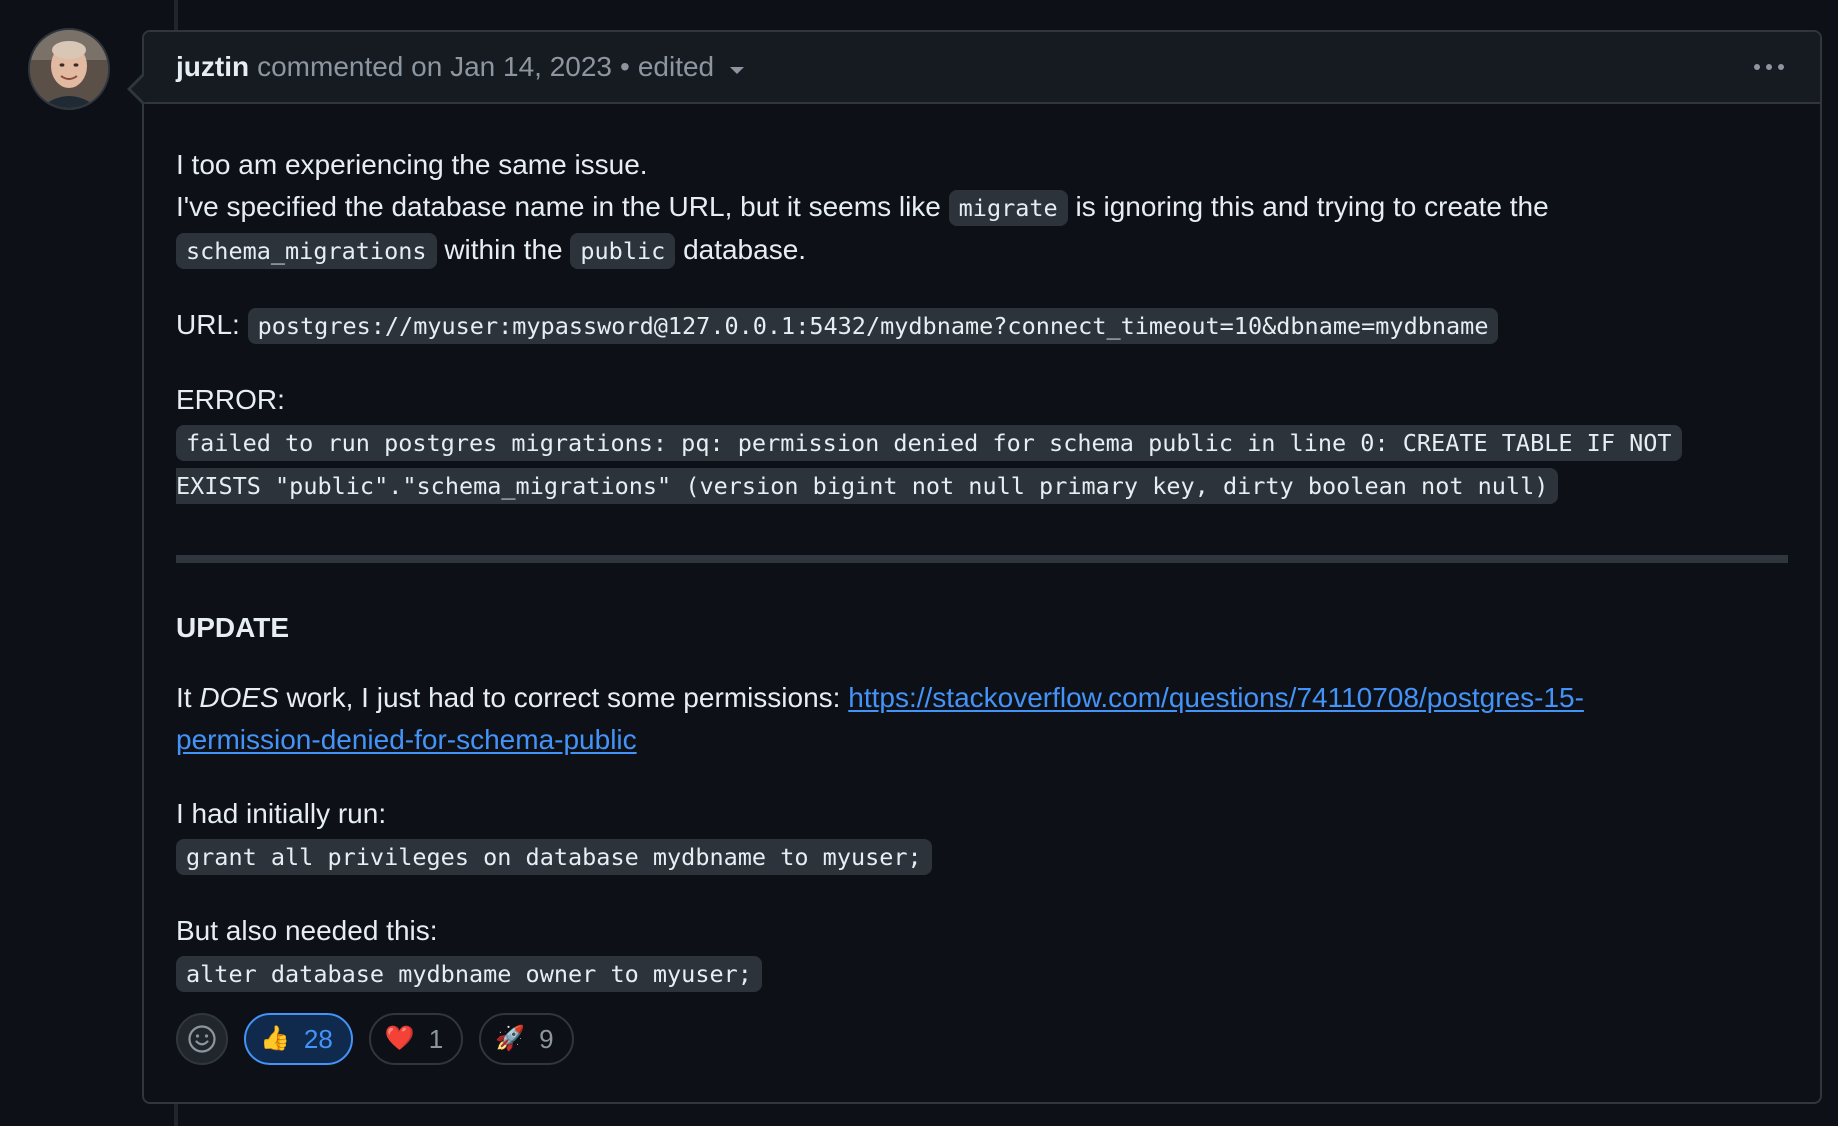  I want to click on avatar, so click(69, 69).